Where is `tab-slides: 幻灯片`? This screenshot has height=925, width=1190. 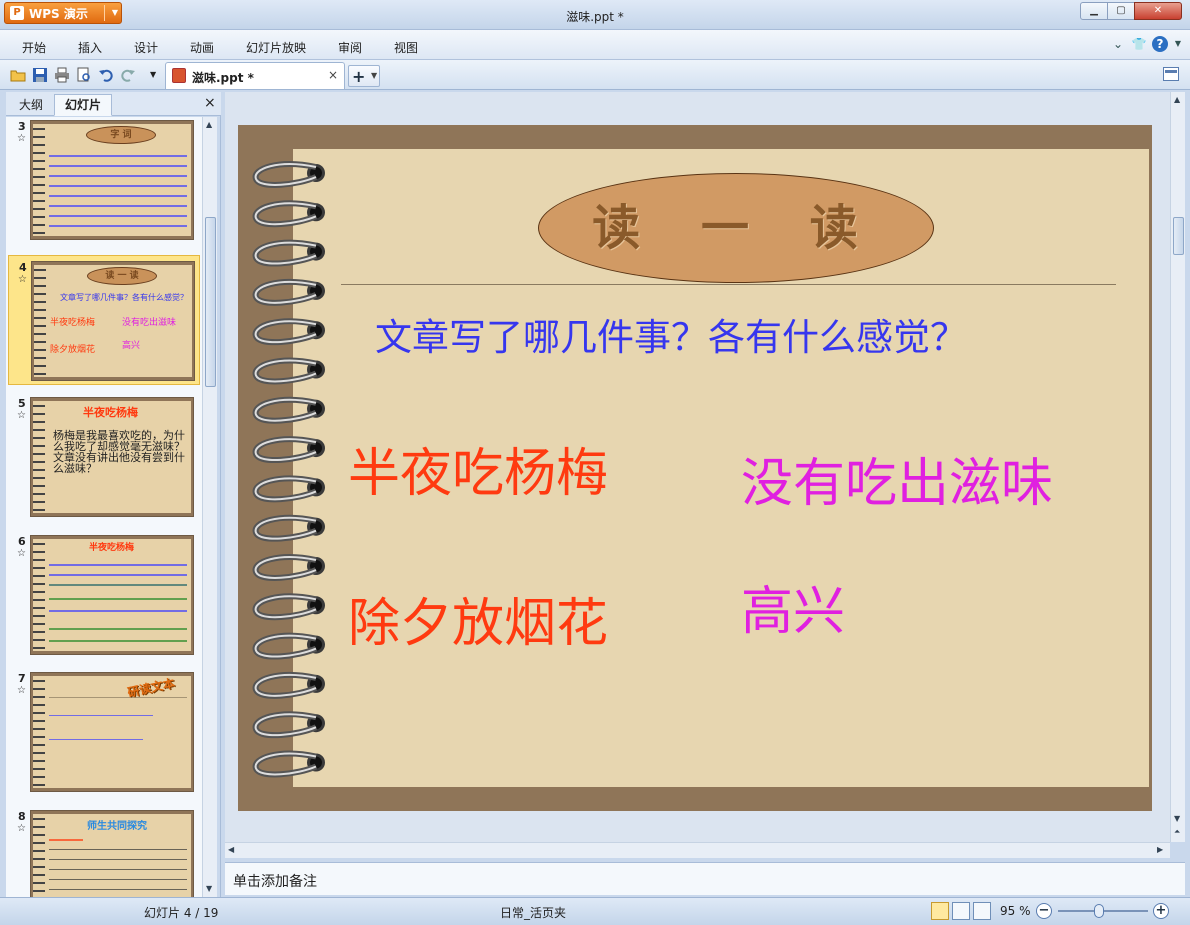
tab-slides: 幻灯片 is located at coordinates (83, 105).